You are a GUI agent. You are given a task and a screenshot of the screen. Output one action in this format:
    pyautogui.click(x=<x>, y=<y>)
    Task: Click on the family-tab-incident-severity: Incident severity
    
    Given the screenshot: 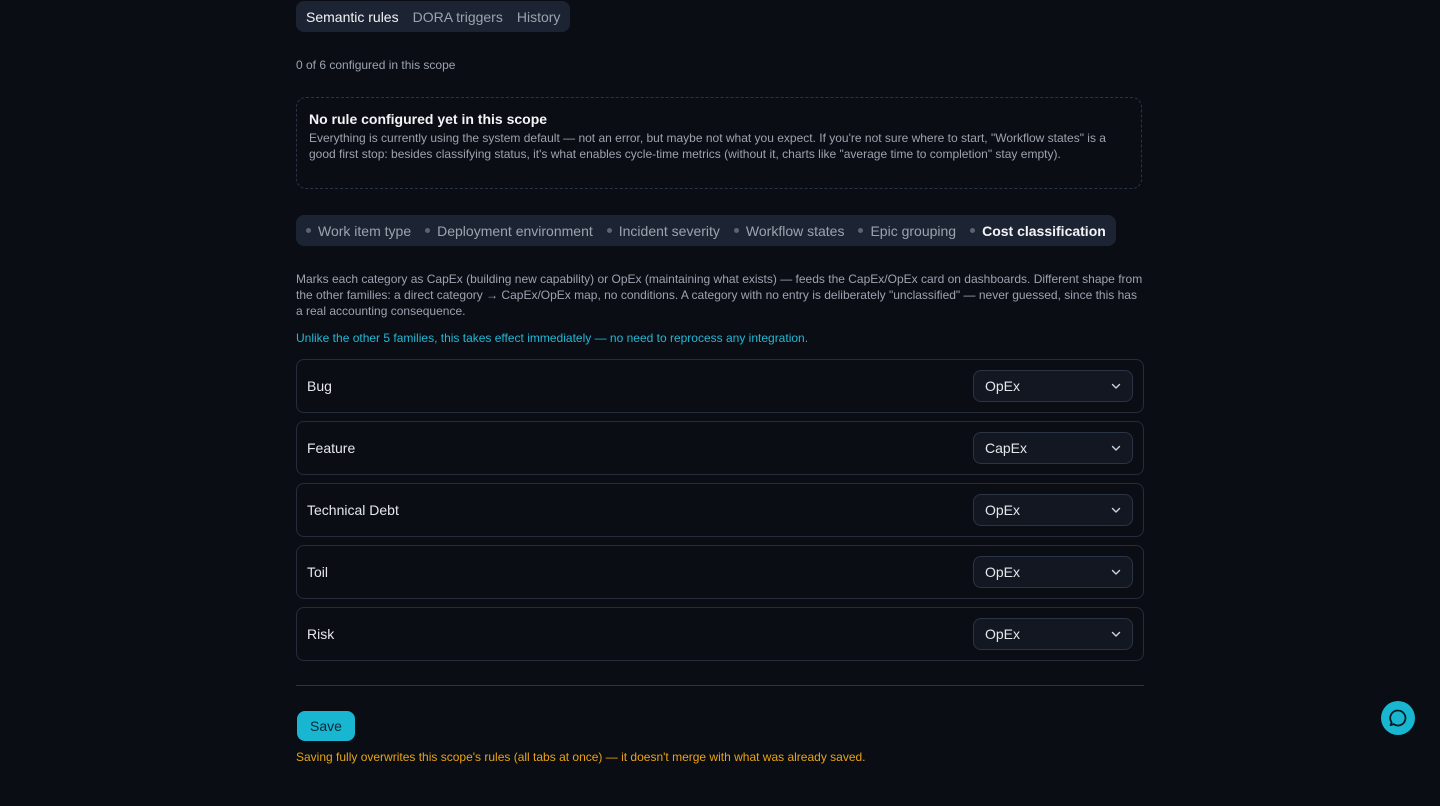 What is the action you would take?
    pyautogui.click(x=663, y=230)
    